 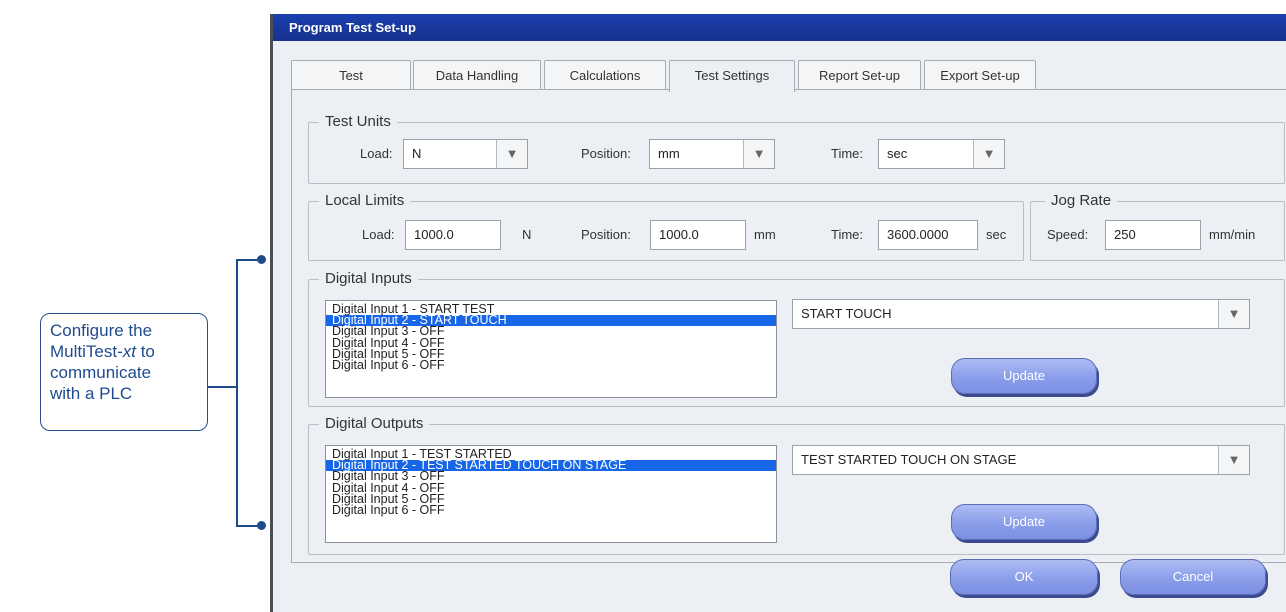 I want to click on time-unit-dropdown: sec ▼, so click(x=941, y=154).